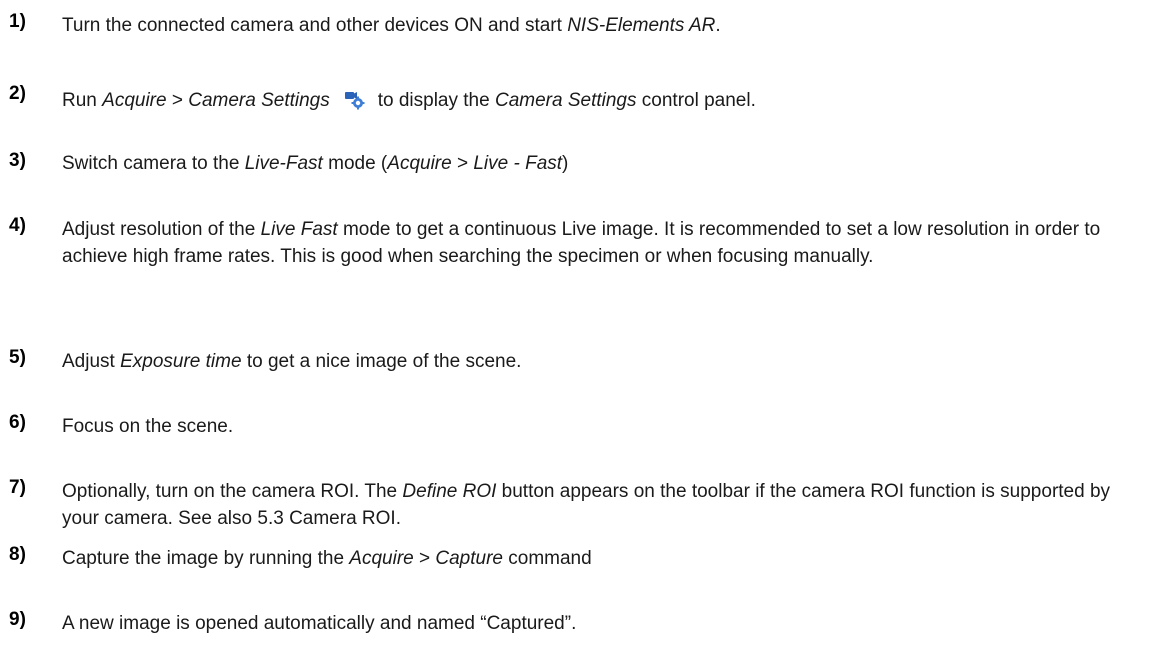 The image size is (1151, 652). What do you see at coordinates (17, 422) in the screenshot?
I see `step-number: 6)` at bounding box center [17, 422].